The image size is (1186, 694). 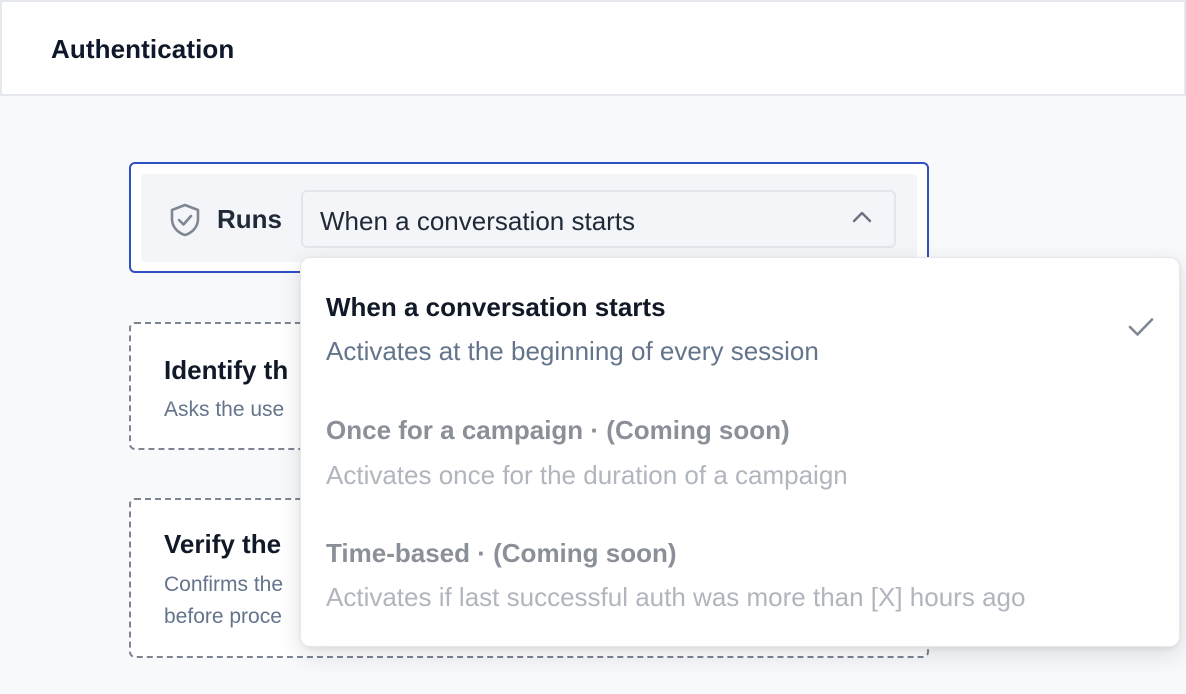 I want to click on shield-check-icon, so click(x=185, y=220).